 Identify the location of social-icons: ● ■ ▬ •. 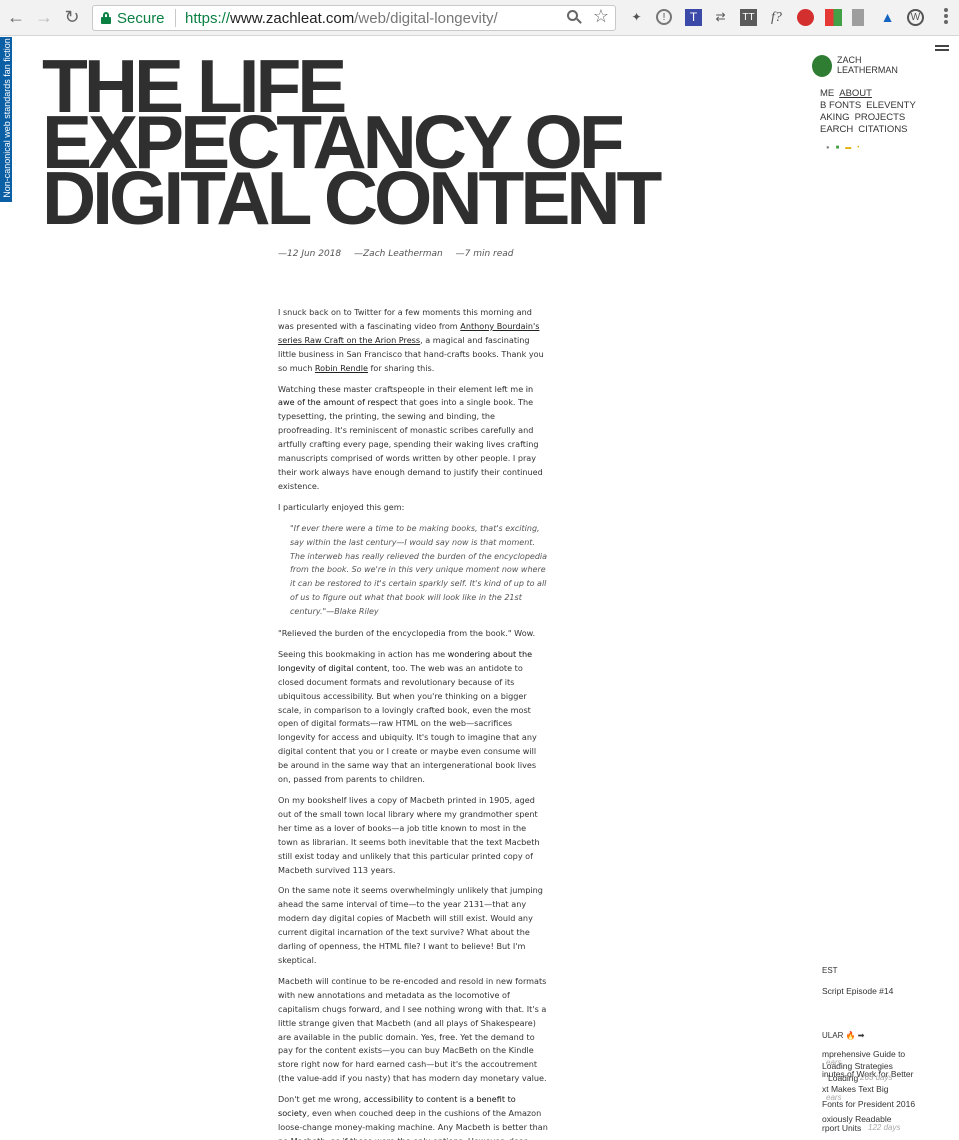
(845, 148).